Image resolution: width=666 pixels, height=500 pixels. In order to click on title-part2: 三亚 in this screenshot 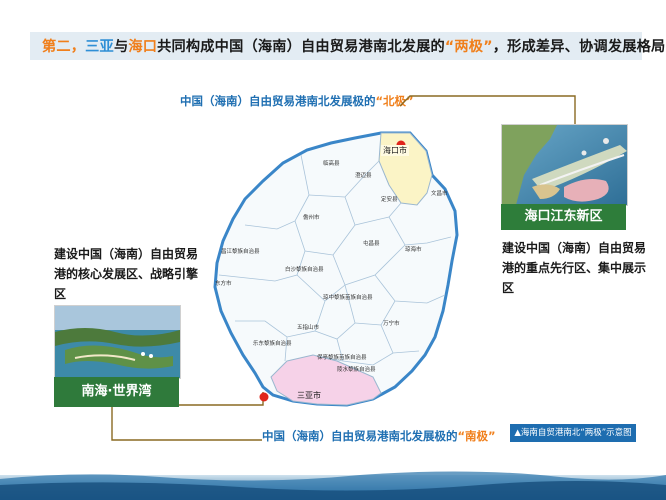, I will do `click(99, 47)`.